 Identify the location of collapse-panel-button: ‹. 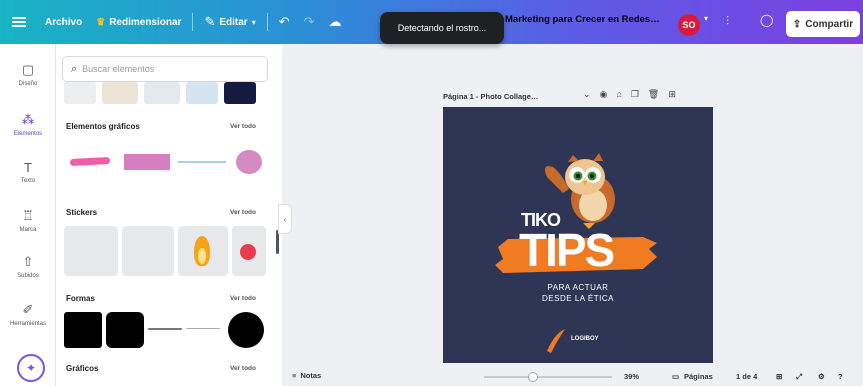
(285, 219).